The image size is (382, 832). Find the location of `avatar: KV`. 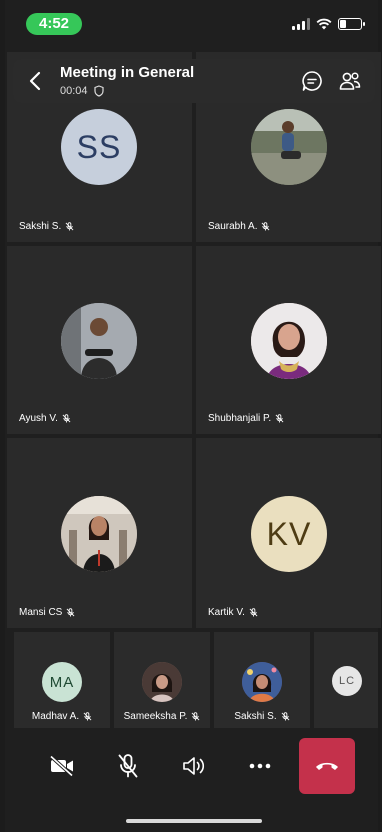

avatar: KV is located at coordinates (289, 534).